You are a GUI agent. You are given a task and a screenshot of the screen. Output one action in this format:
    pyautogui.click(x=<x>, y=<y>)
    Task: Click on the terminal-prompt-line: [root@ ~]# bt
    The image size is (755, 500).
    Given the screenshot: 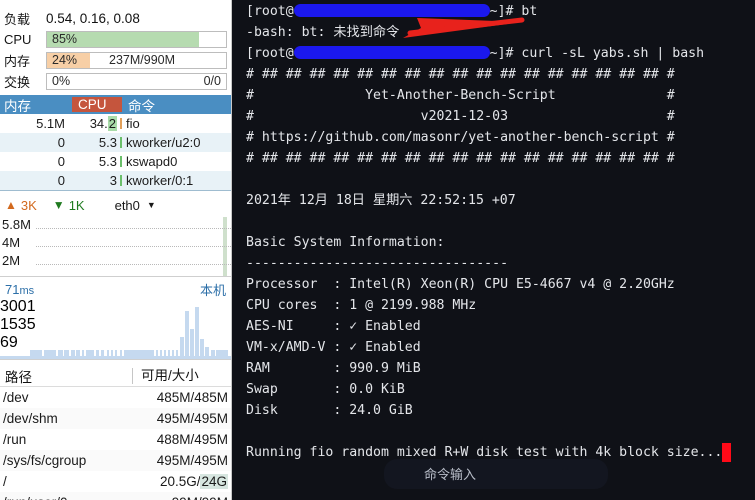 What is the action you would take?
    pyautogui.click(x=392, y=11)
    